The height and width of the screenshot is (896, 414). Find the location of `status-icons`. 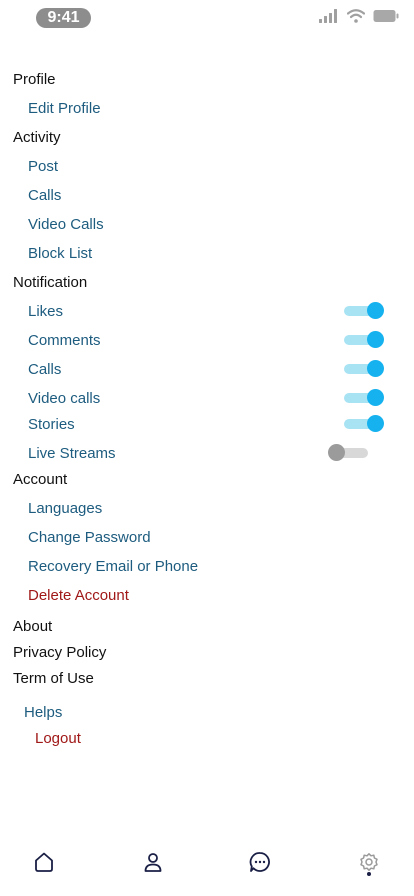

status-icons is located at coordinates (359, 18).